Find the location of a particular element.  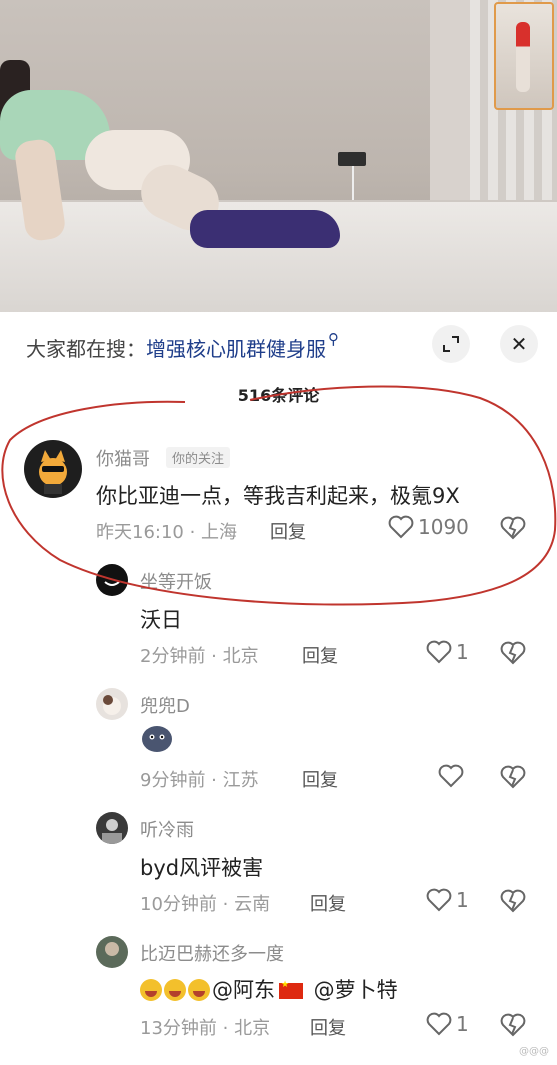

comment-count: 516条评论 is located at coordinates (278, 395).